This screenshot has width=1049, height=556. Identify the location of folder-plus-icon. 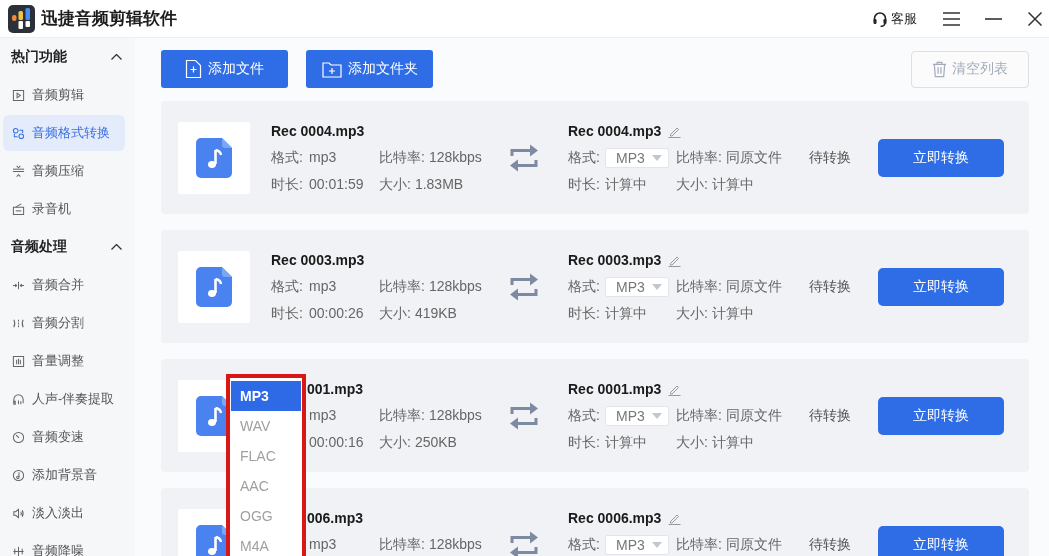
(331, 69).